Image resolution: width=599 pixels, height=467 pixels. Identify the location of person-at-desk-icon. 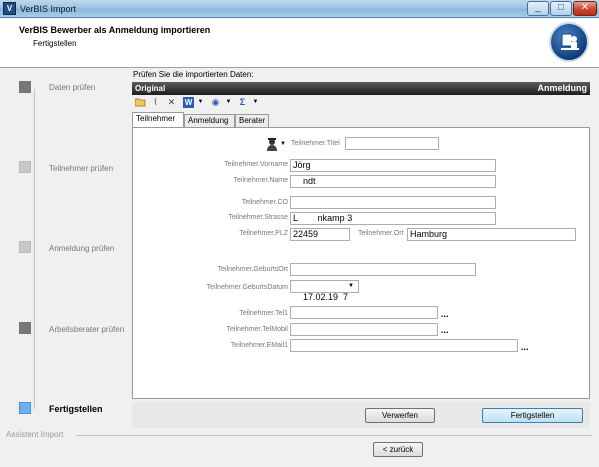
(569, 42).